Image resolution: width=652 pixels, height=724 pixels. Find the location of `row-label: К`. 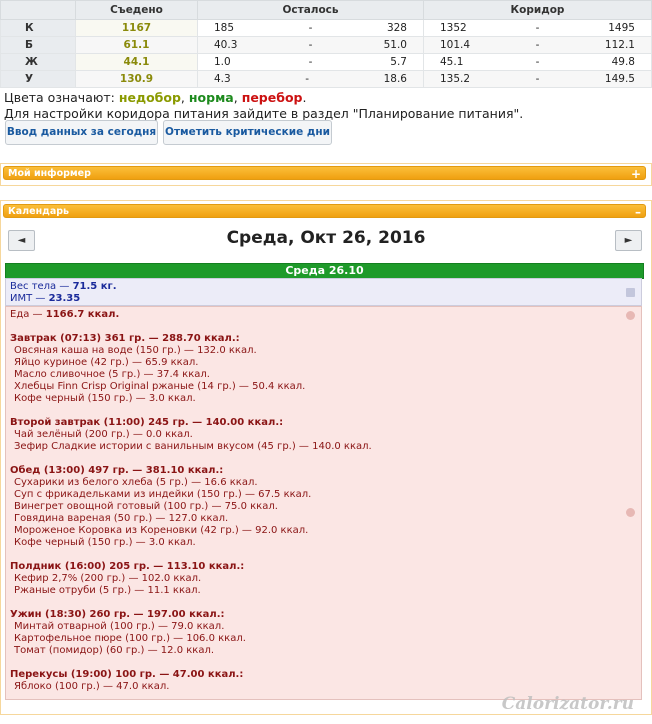

row-label: К is located at coordinates (38, 28).